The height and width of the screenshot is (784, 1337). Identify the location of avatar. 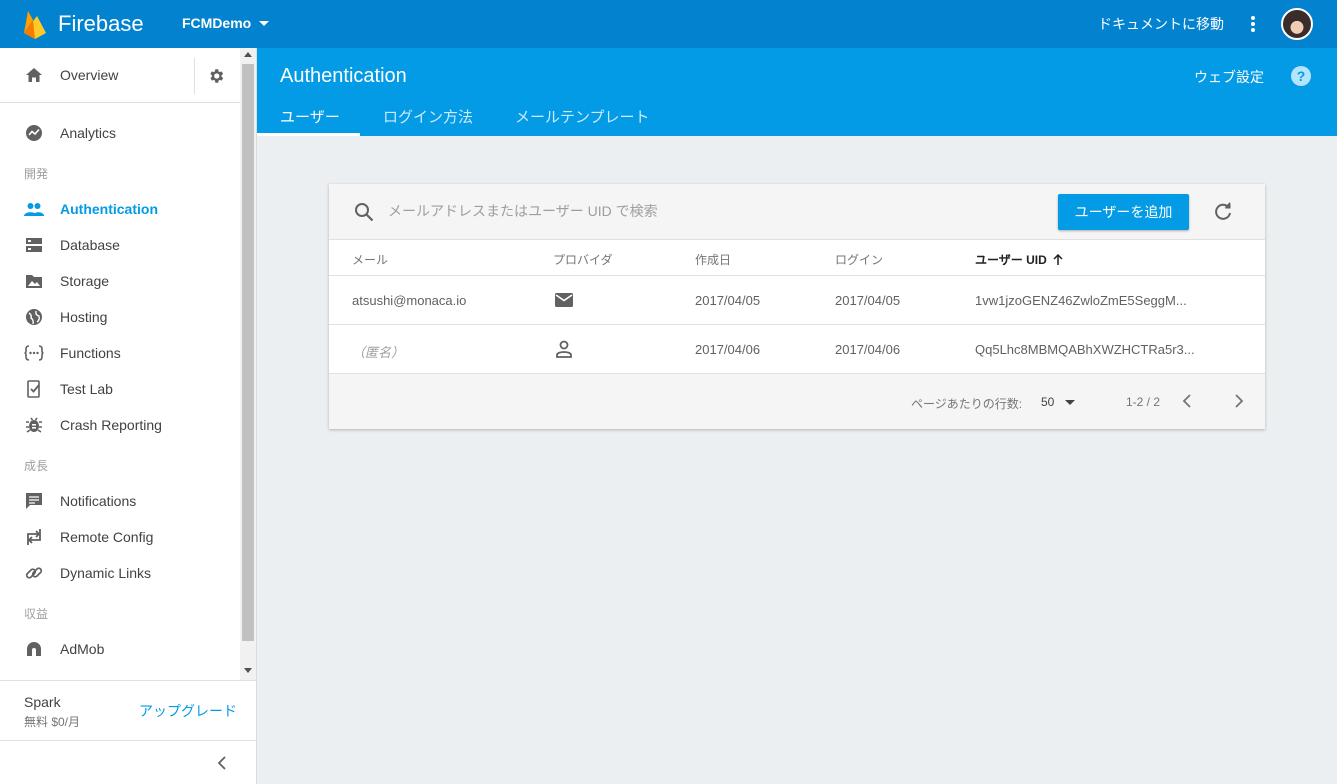
(1297, 24).